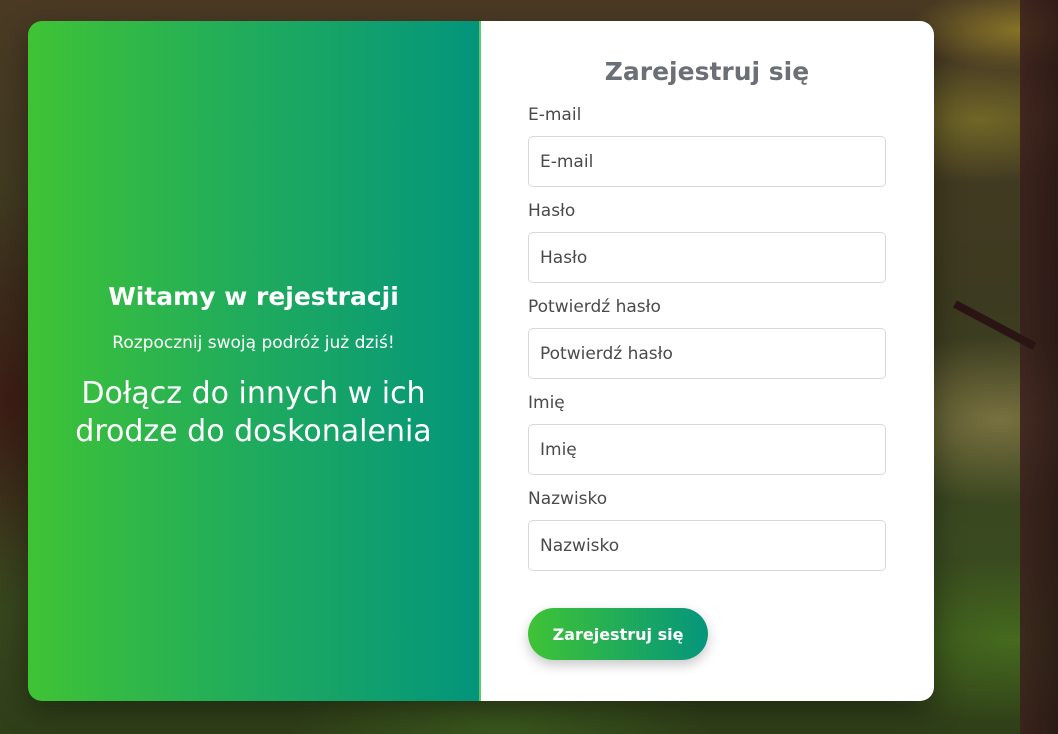  What do you see at coordinates (552, 211) in the screenshot?
I see `password-label: Hasło` at bounding box center [552, 211].